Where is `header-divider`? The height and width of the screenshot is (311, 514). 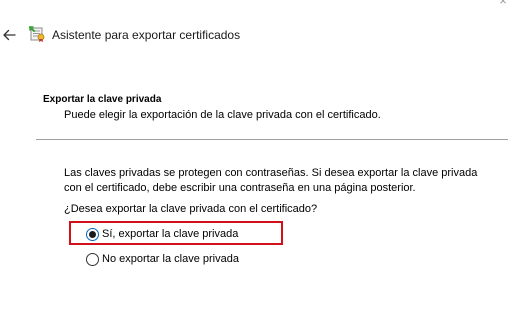
header-divider is located at coordinates (272, 139).